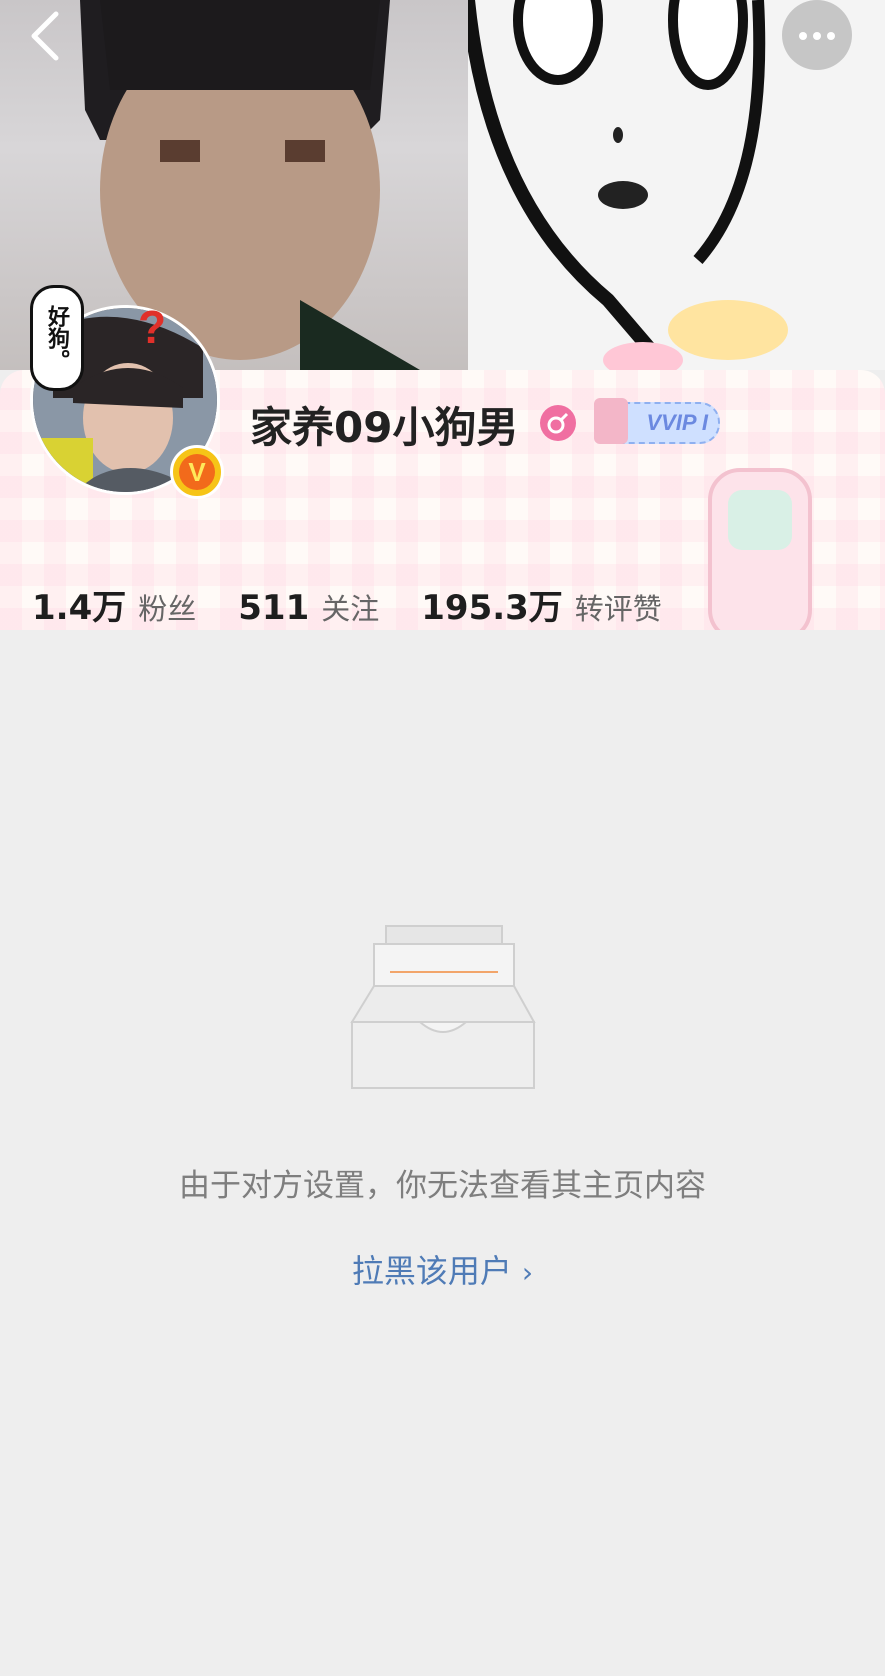 Image resolution: width=885 pixels, height=1676 pixels. I want to click on vip-mascot-icon, so click(611, 421).